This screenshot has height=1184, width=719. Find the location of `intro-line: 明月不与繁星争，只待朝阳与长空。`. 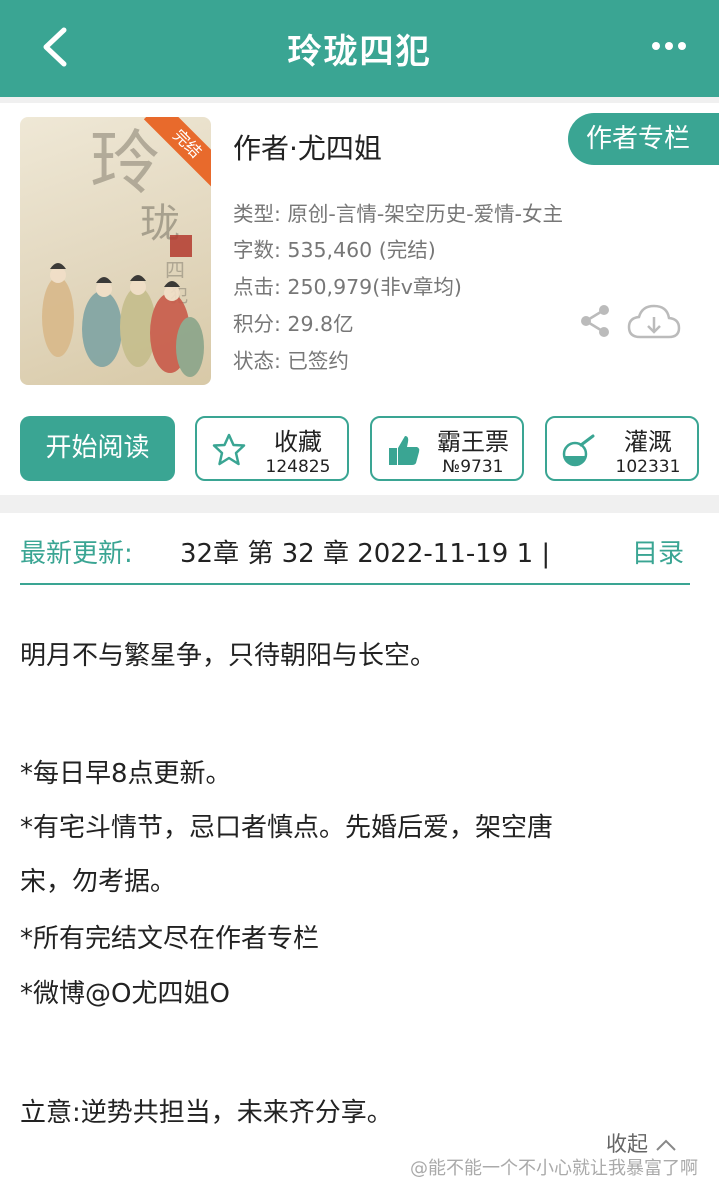

intro-line: 明月不与繁星争，只待朝阳与长空。 is located at coordinates (228, 656).